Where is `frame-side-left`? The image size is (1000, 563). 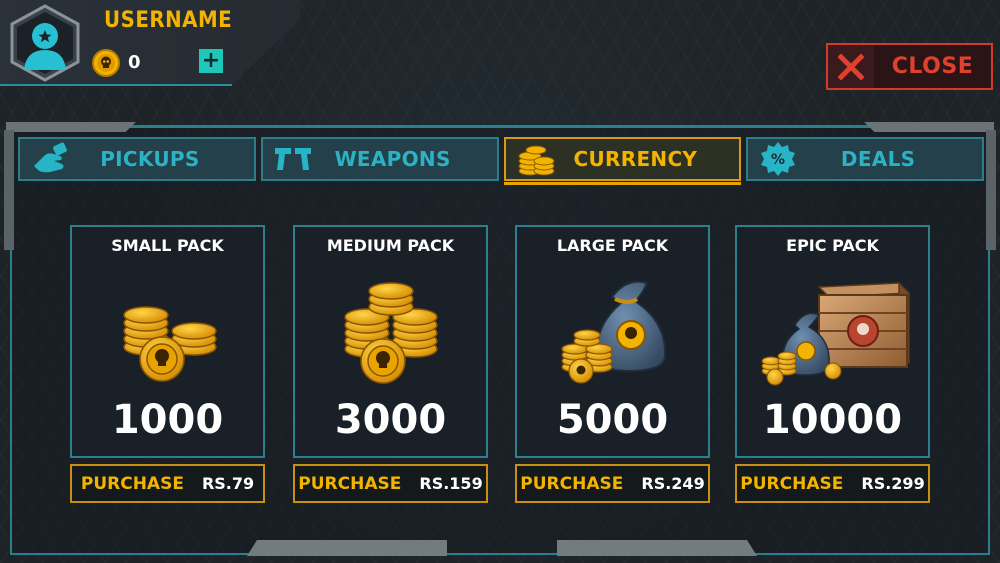 frame-side-left is located at coordinates (9, 190).